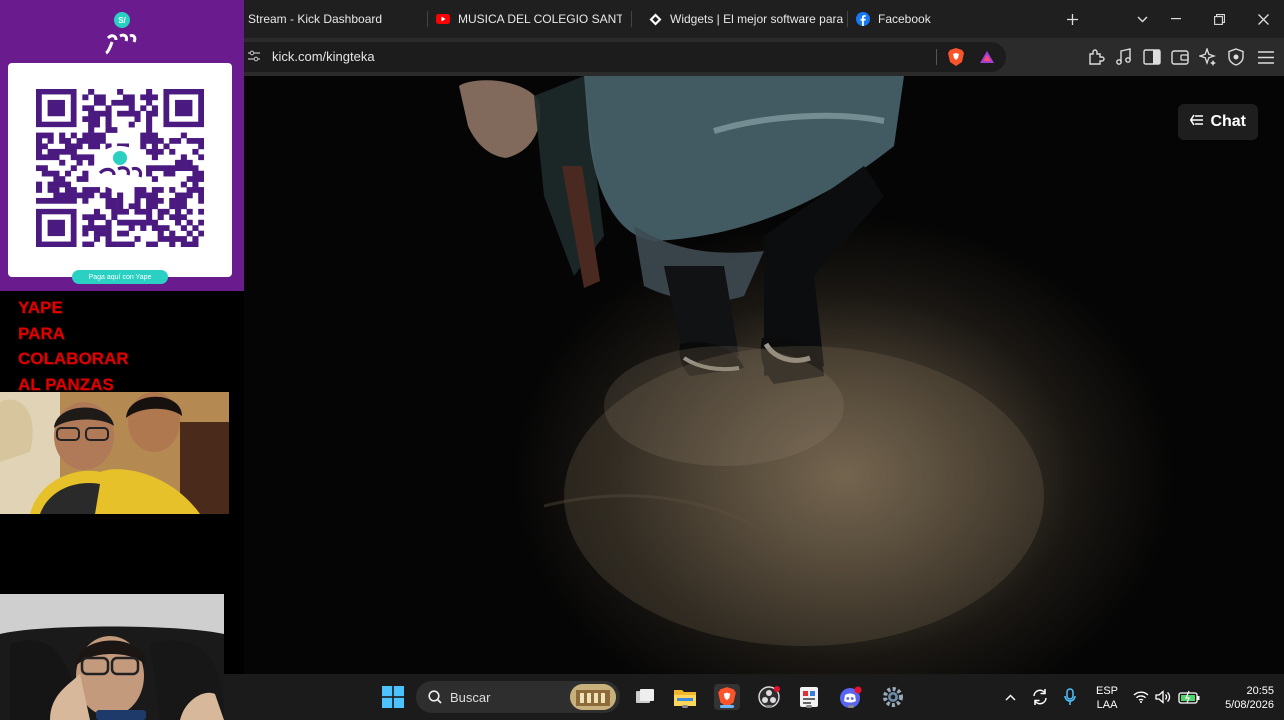 The width and height of the screenshot is (1284, 720). What do you see at coordinates (443, 19) in the screenshot?
I see `youtube-icon` at bounding box center [443, 19].